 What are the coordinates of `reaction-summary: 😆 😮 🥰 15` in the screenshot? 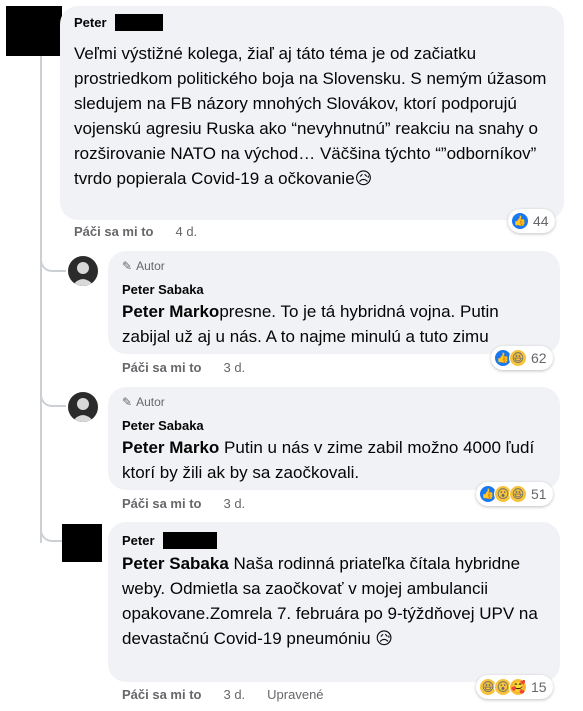 It's located at (514, 687).